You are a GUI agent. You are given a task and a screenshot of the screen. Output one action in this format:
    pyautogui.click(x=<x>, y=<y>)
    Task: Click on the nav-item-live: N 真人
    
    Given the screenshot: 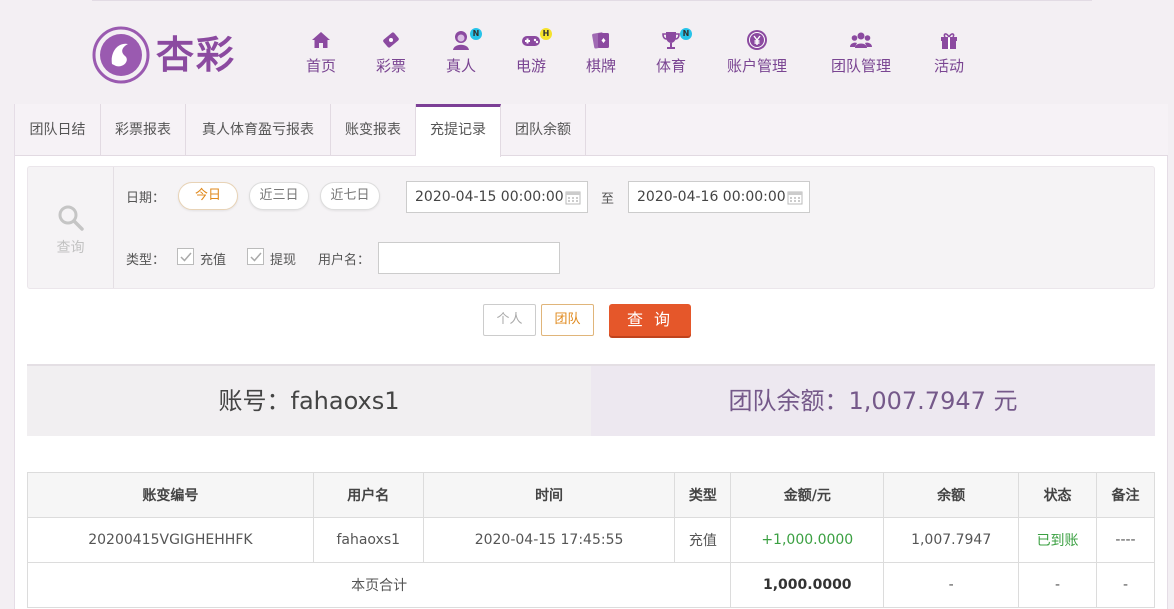 What is the action you would take?
    pyautogui.click(x=462, y=56)
    